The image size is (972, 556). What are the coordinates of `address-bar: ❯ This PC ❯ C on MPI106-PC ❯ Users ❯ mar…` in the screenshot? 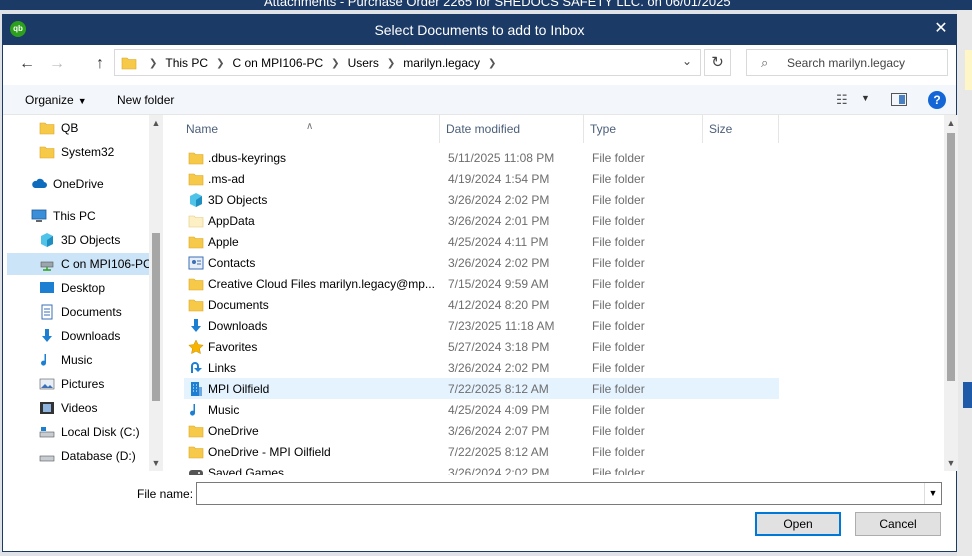 It's located at (407, 62).